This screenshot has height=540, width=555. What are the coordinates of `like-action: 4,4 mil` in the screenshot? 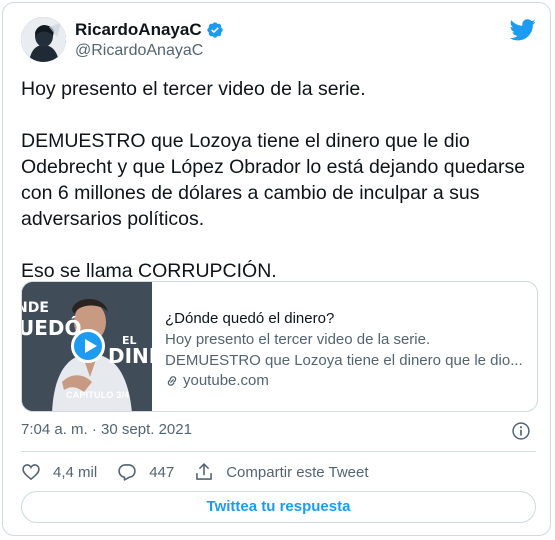 It's located at (59, 472).